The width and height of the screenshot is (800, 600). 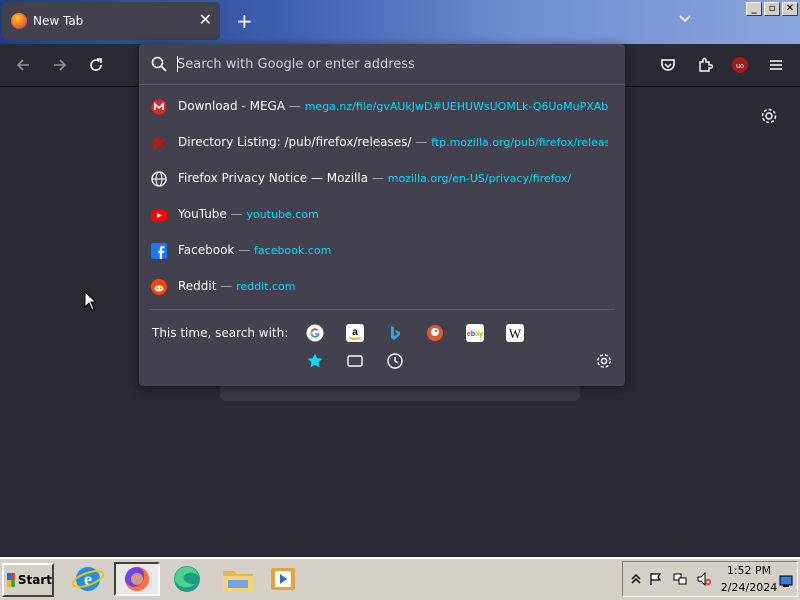 What do you see at coordinates (790, 9) in the screenshot?
I see `close-window-button: ✕` at bounding box center [790, 9].